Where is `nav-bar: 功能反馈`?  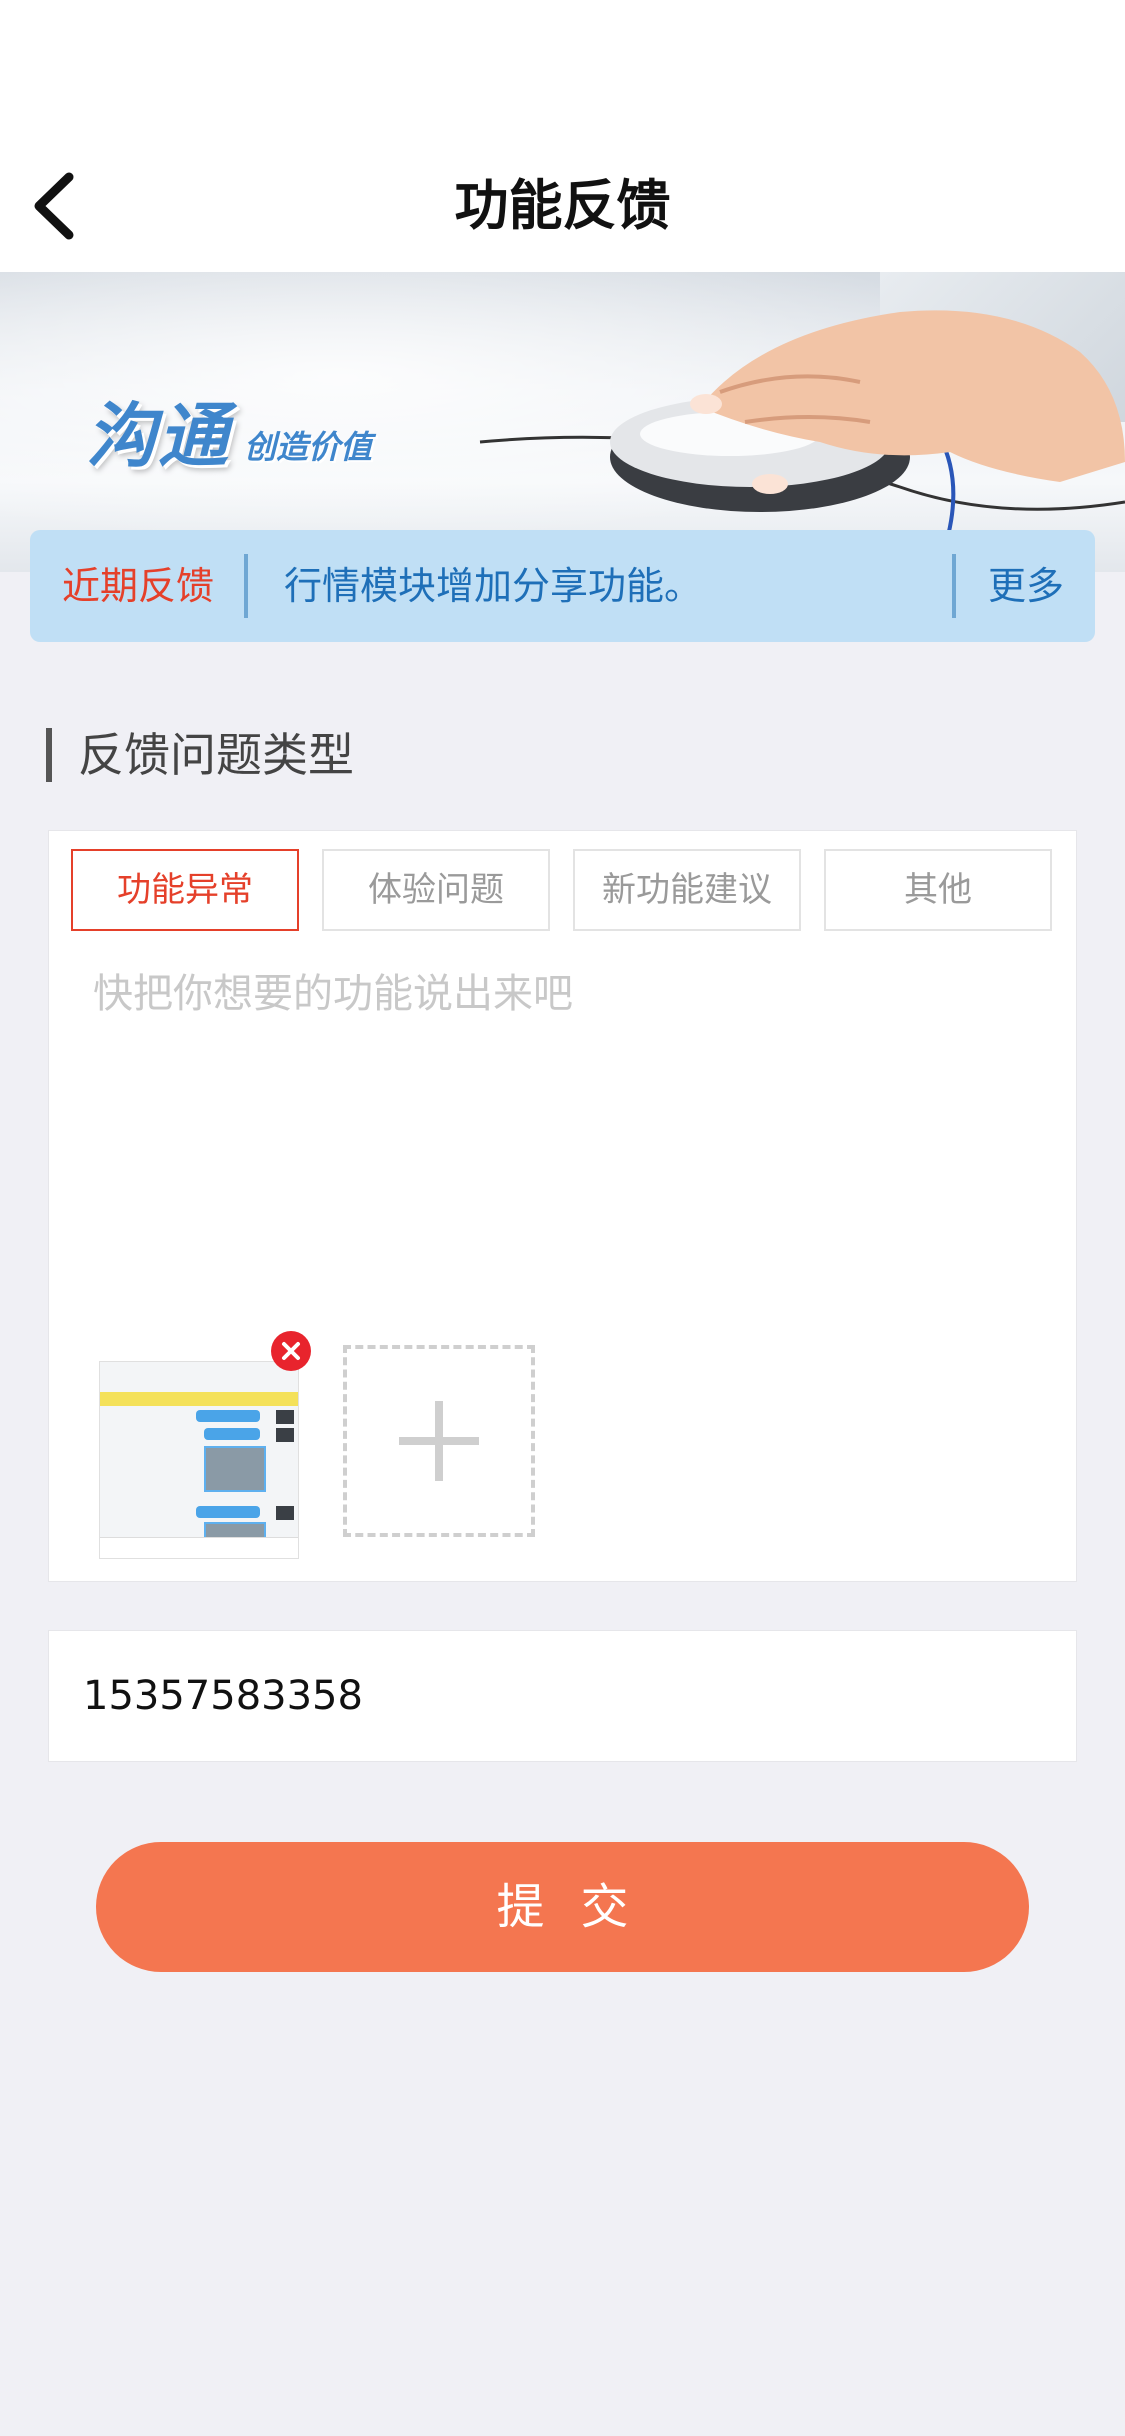
nav-bar: 功能反馈 is located at coordinates (562, 206).